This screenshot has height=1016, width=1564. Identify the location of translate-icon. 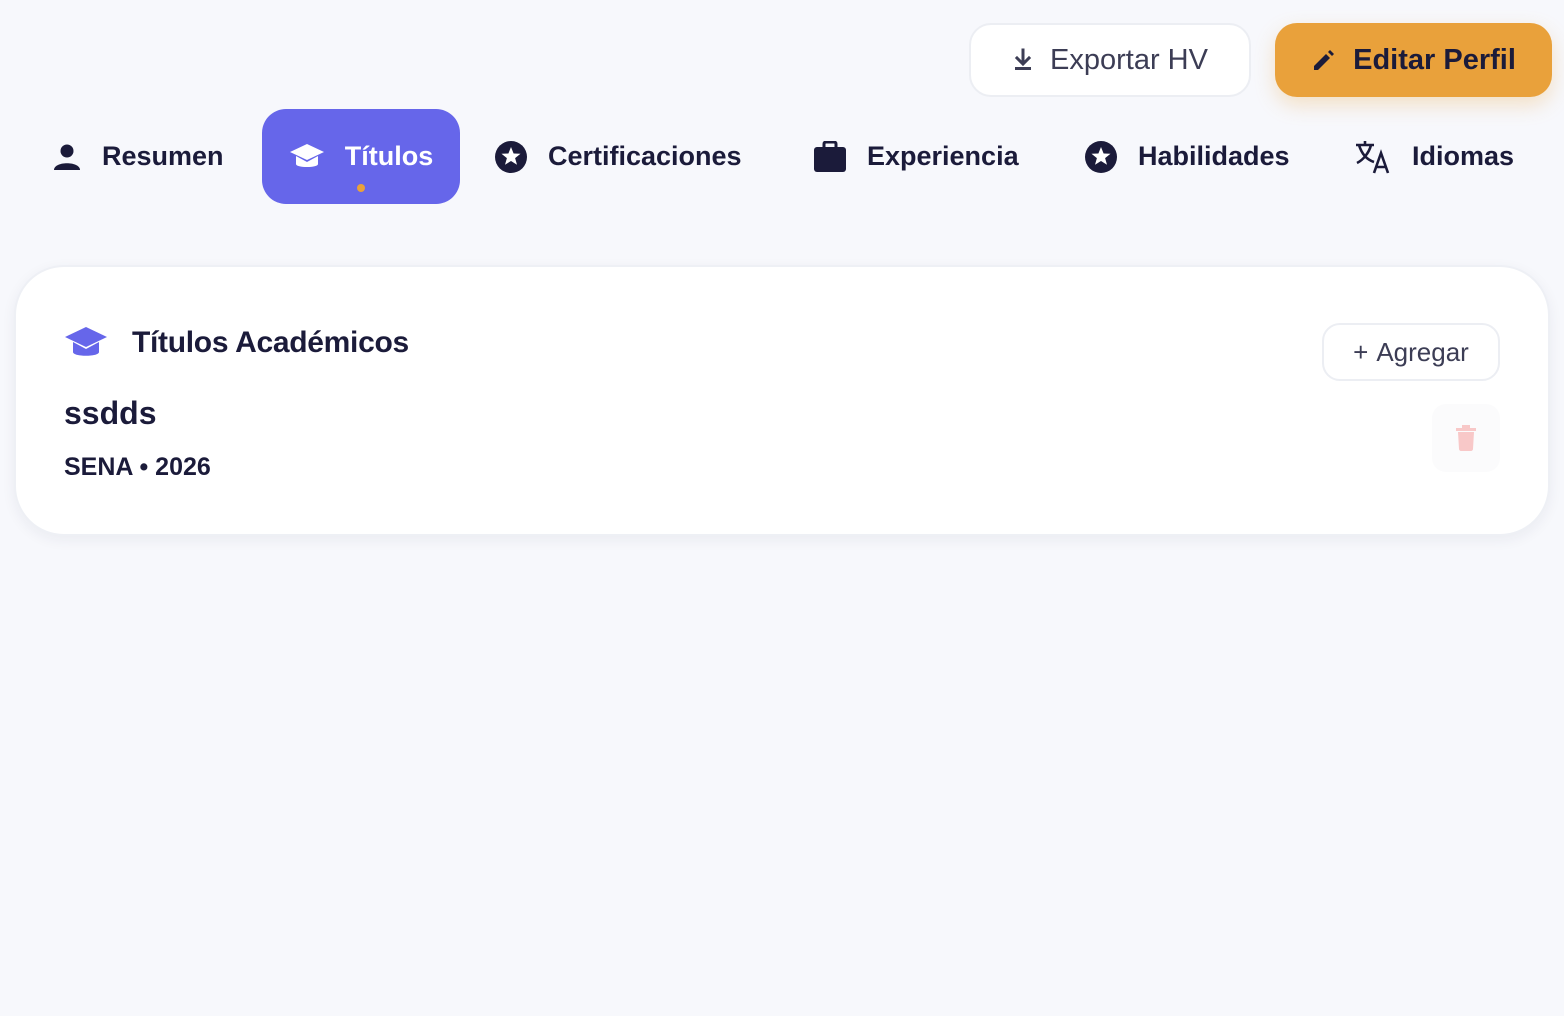
(1373, 157).